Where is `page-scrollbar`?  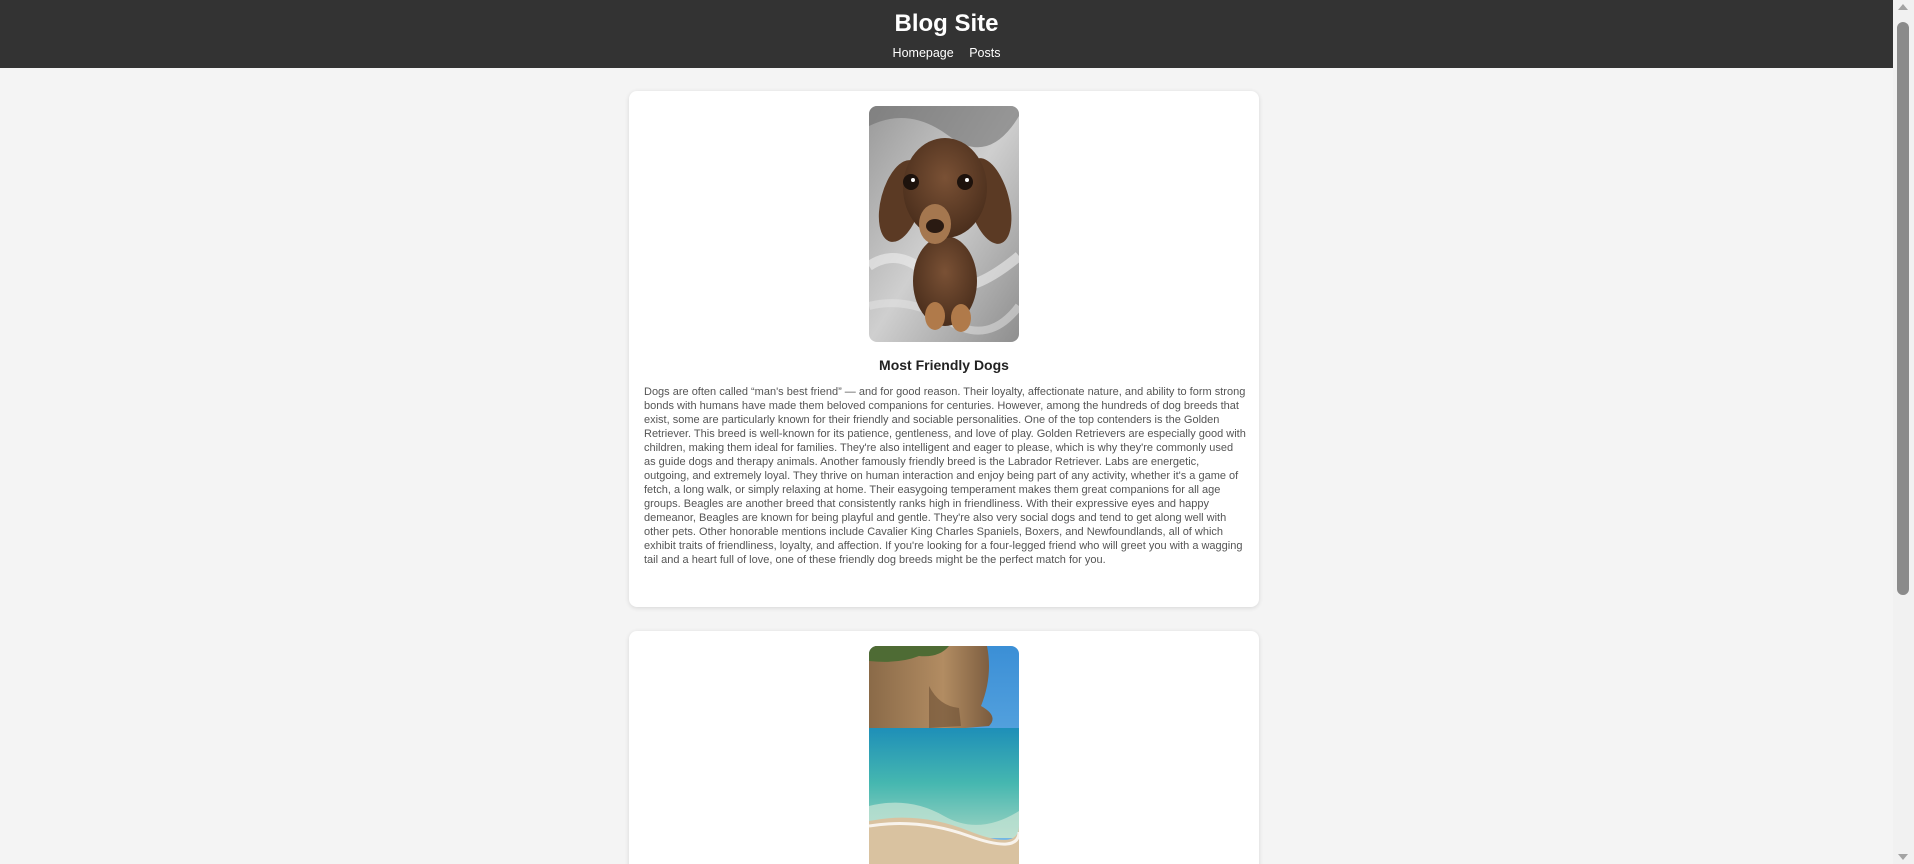
page-scrollbar is located at coordinates (1903, 432).